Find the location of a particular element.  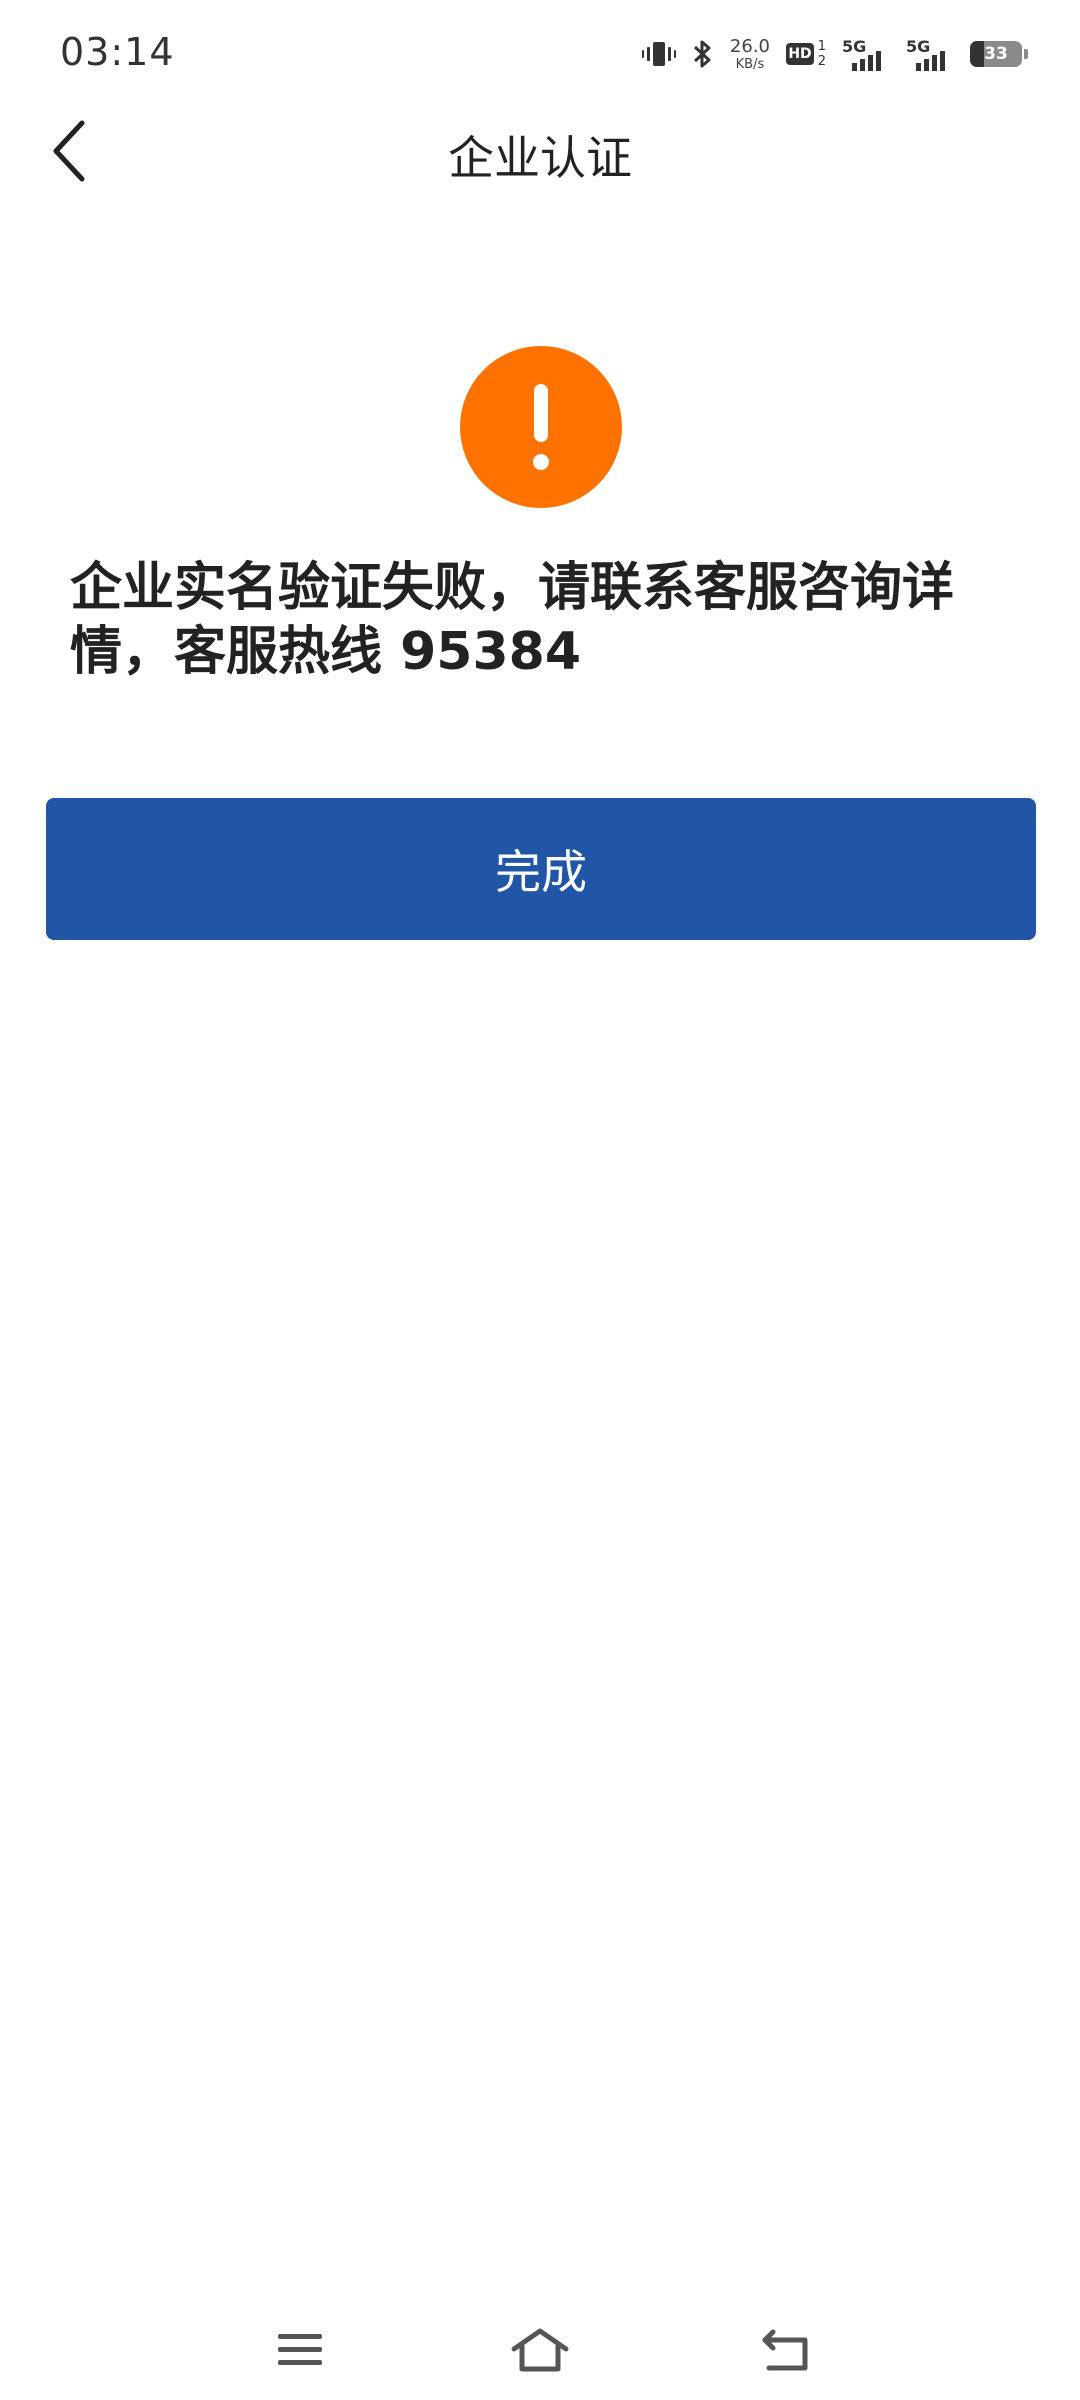

sim-index: 1 2 is located at coordinates (822, 54).